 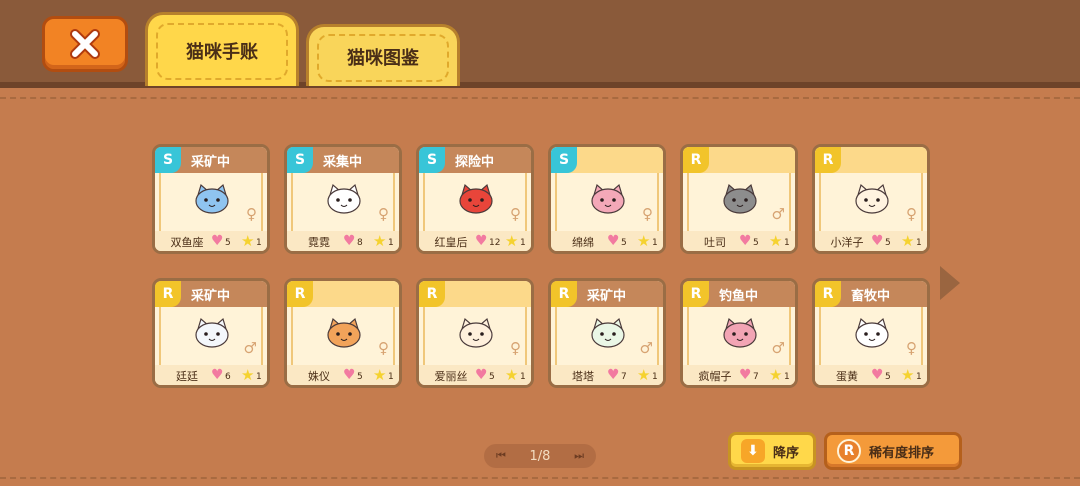 What do you see at coordinates (849, 451) in the screenshot?
I see `rarity-badge-icon: R` at bounding box center [849, 451].